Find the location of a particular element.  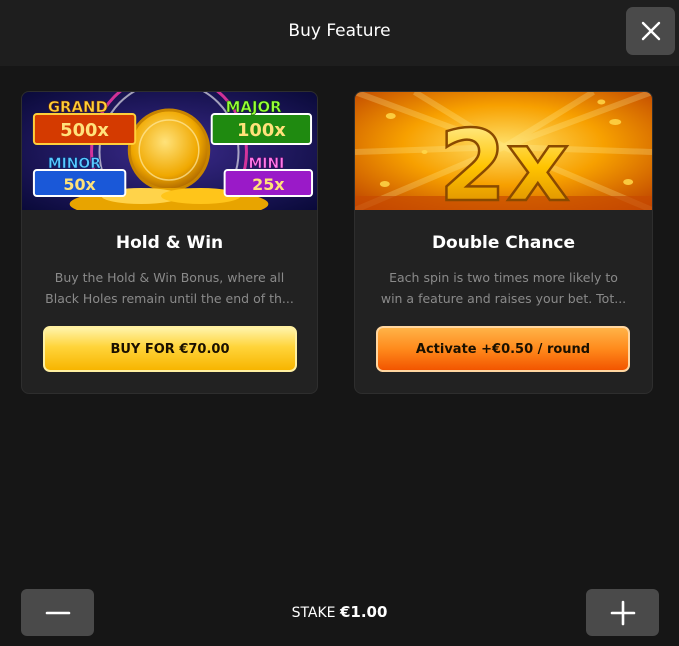

jackpot-minor-label: MINOR is located at coordinates (74, 164).